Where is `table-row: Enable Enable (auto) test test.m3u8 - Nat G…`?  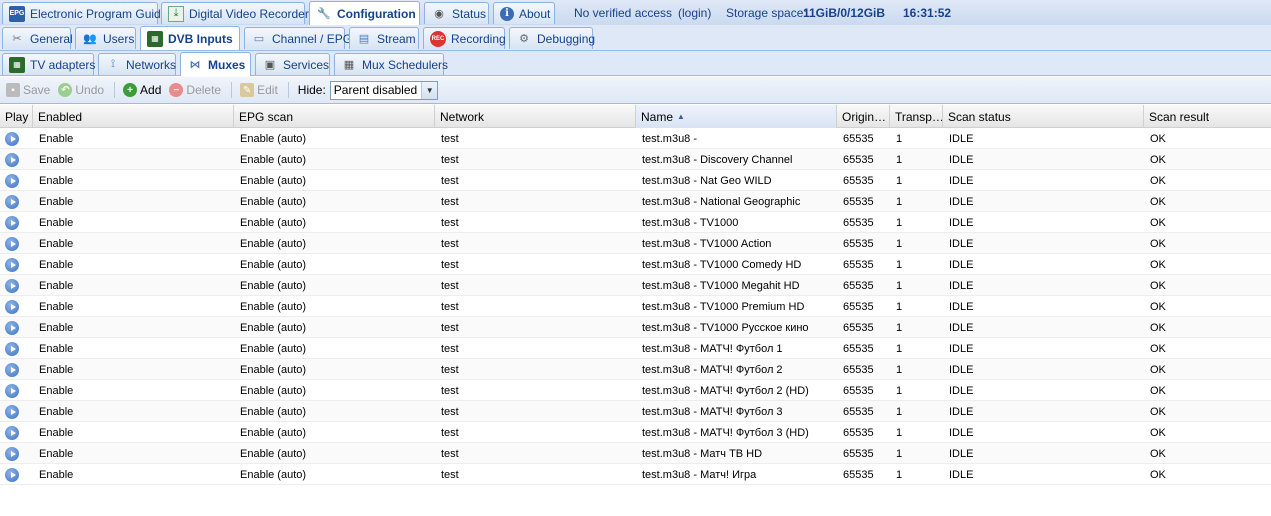 table-row: Enable Enable (auto) test test.m3u8 - Nat G… is located at coordinates (635, 180).